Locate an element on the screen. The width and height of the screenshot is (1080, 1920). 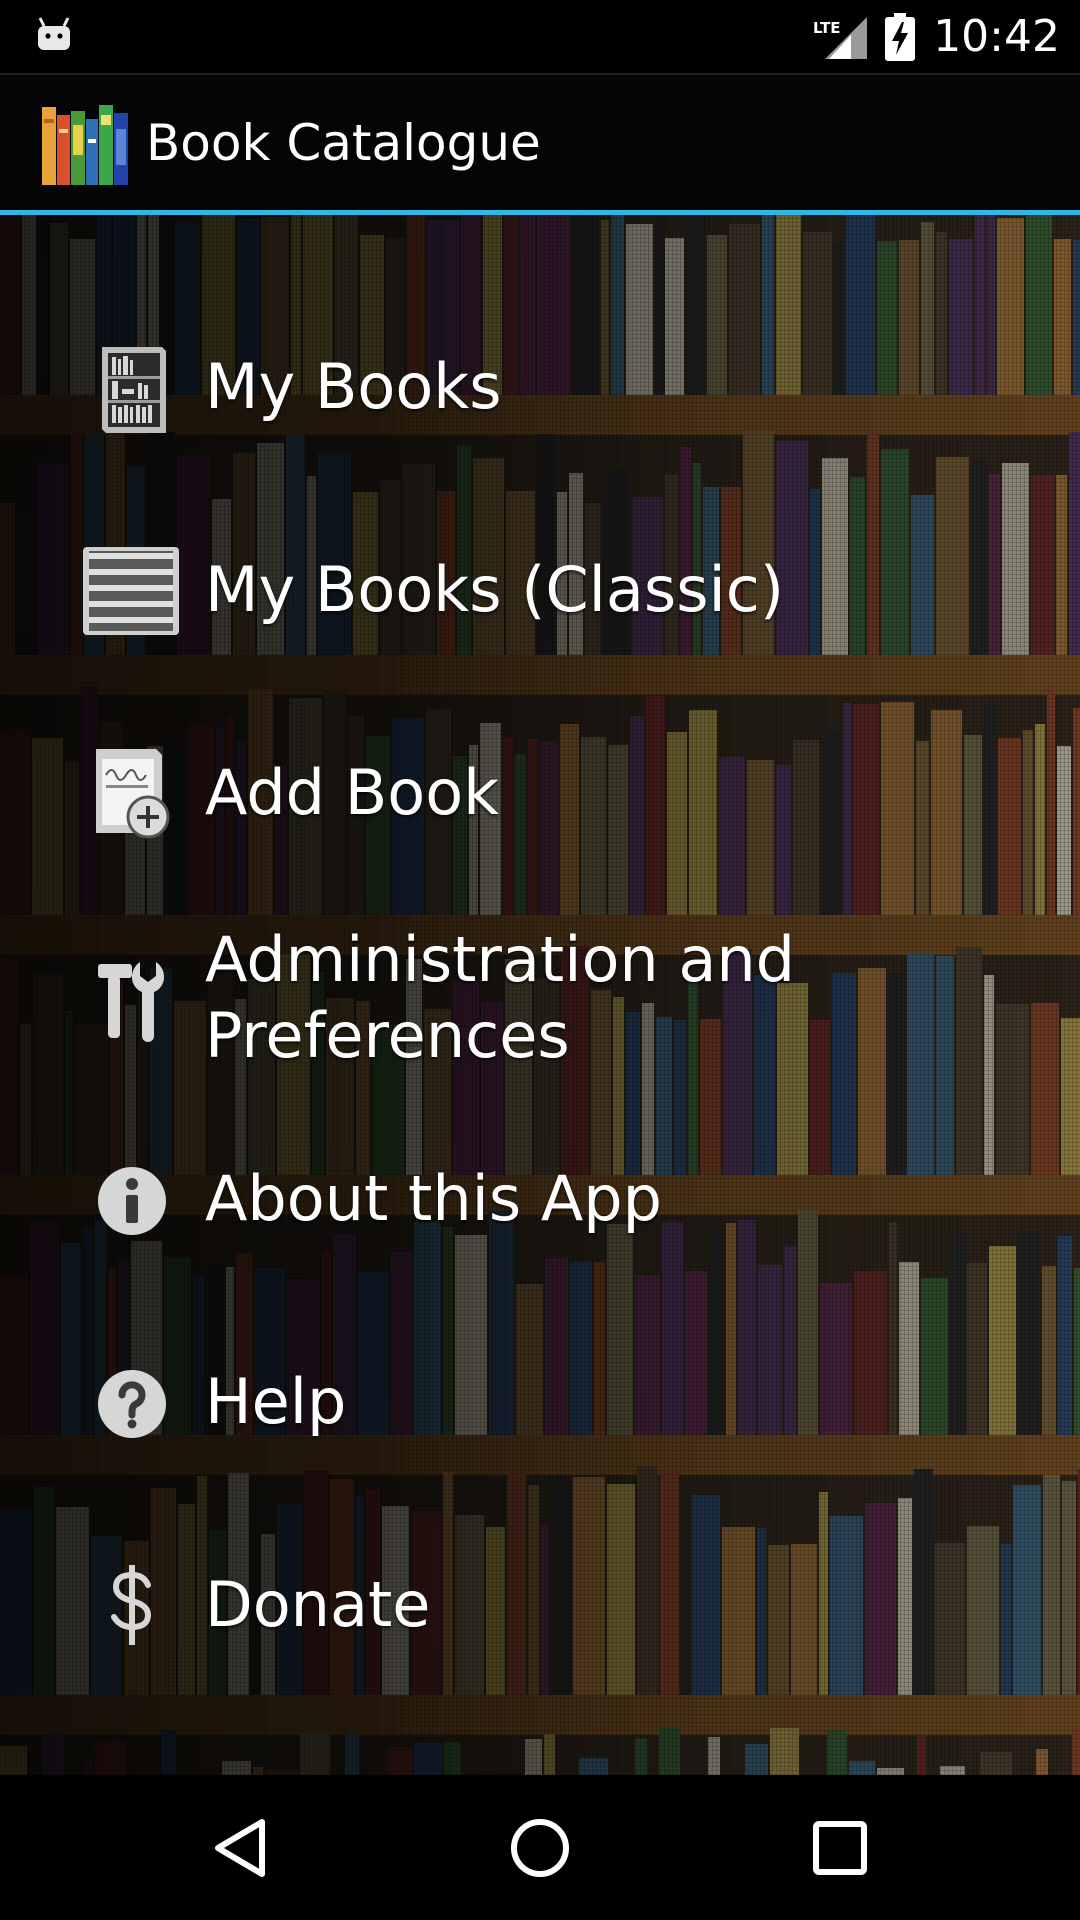
books-logo-icon is located at coordinates (85, 145).